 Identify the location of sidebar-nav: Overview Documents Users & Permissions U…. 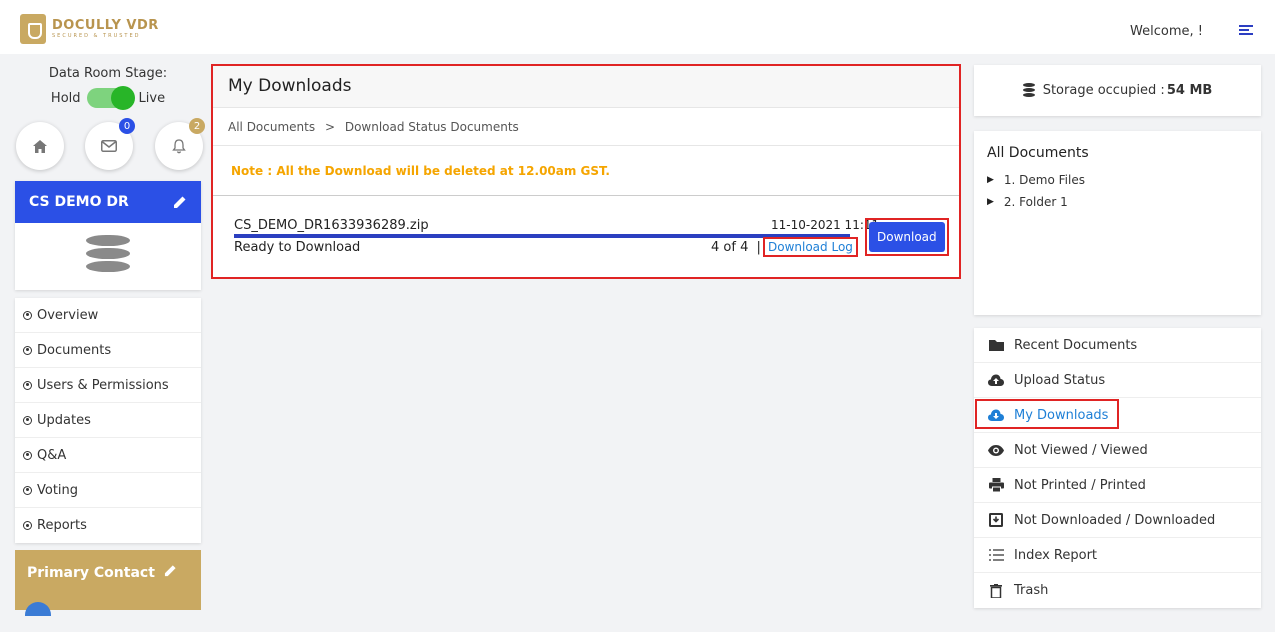
(108, 420).